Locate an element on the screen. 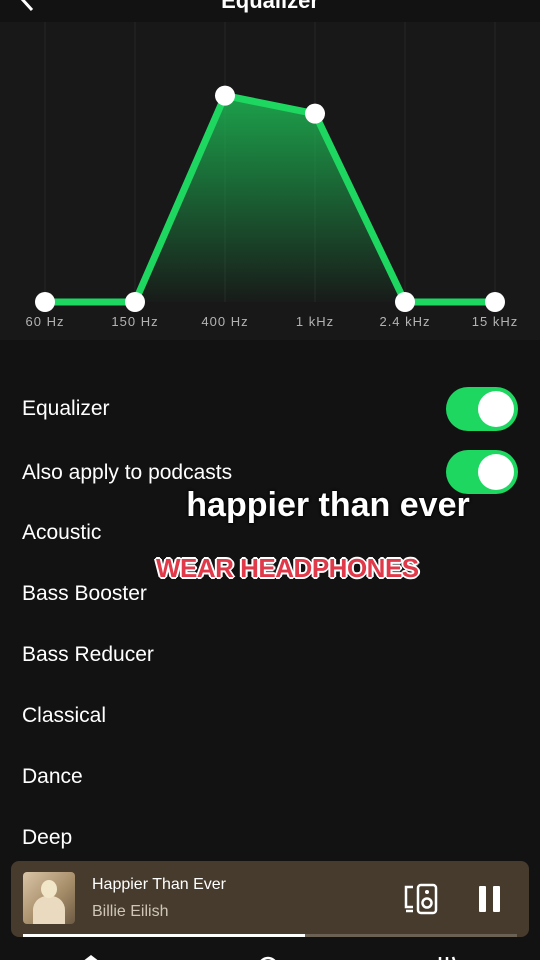 The height and width of the screenshot is (960, 540). equalizer-toggle is located at coordinates (482, 409).